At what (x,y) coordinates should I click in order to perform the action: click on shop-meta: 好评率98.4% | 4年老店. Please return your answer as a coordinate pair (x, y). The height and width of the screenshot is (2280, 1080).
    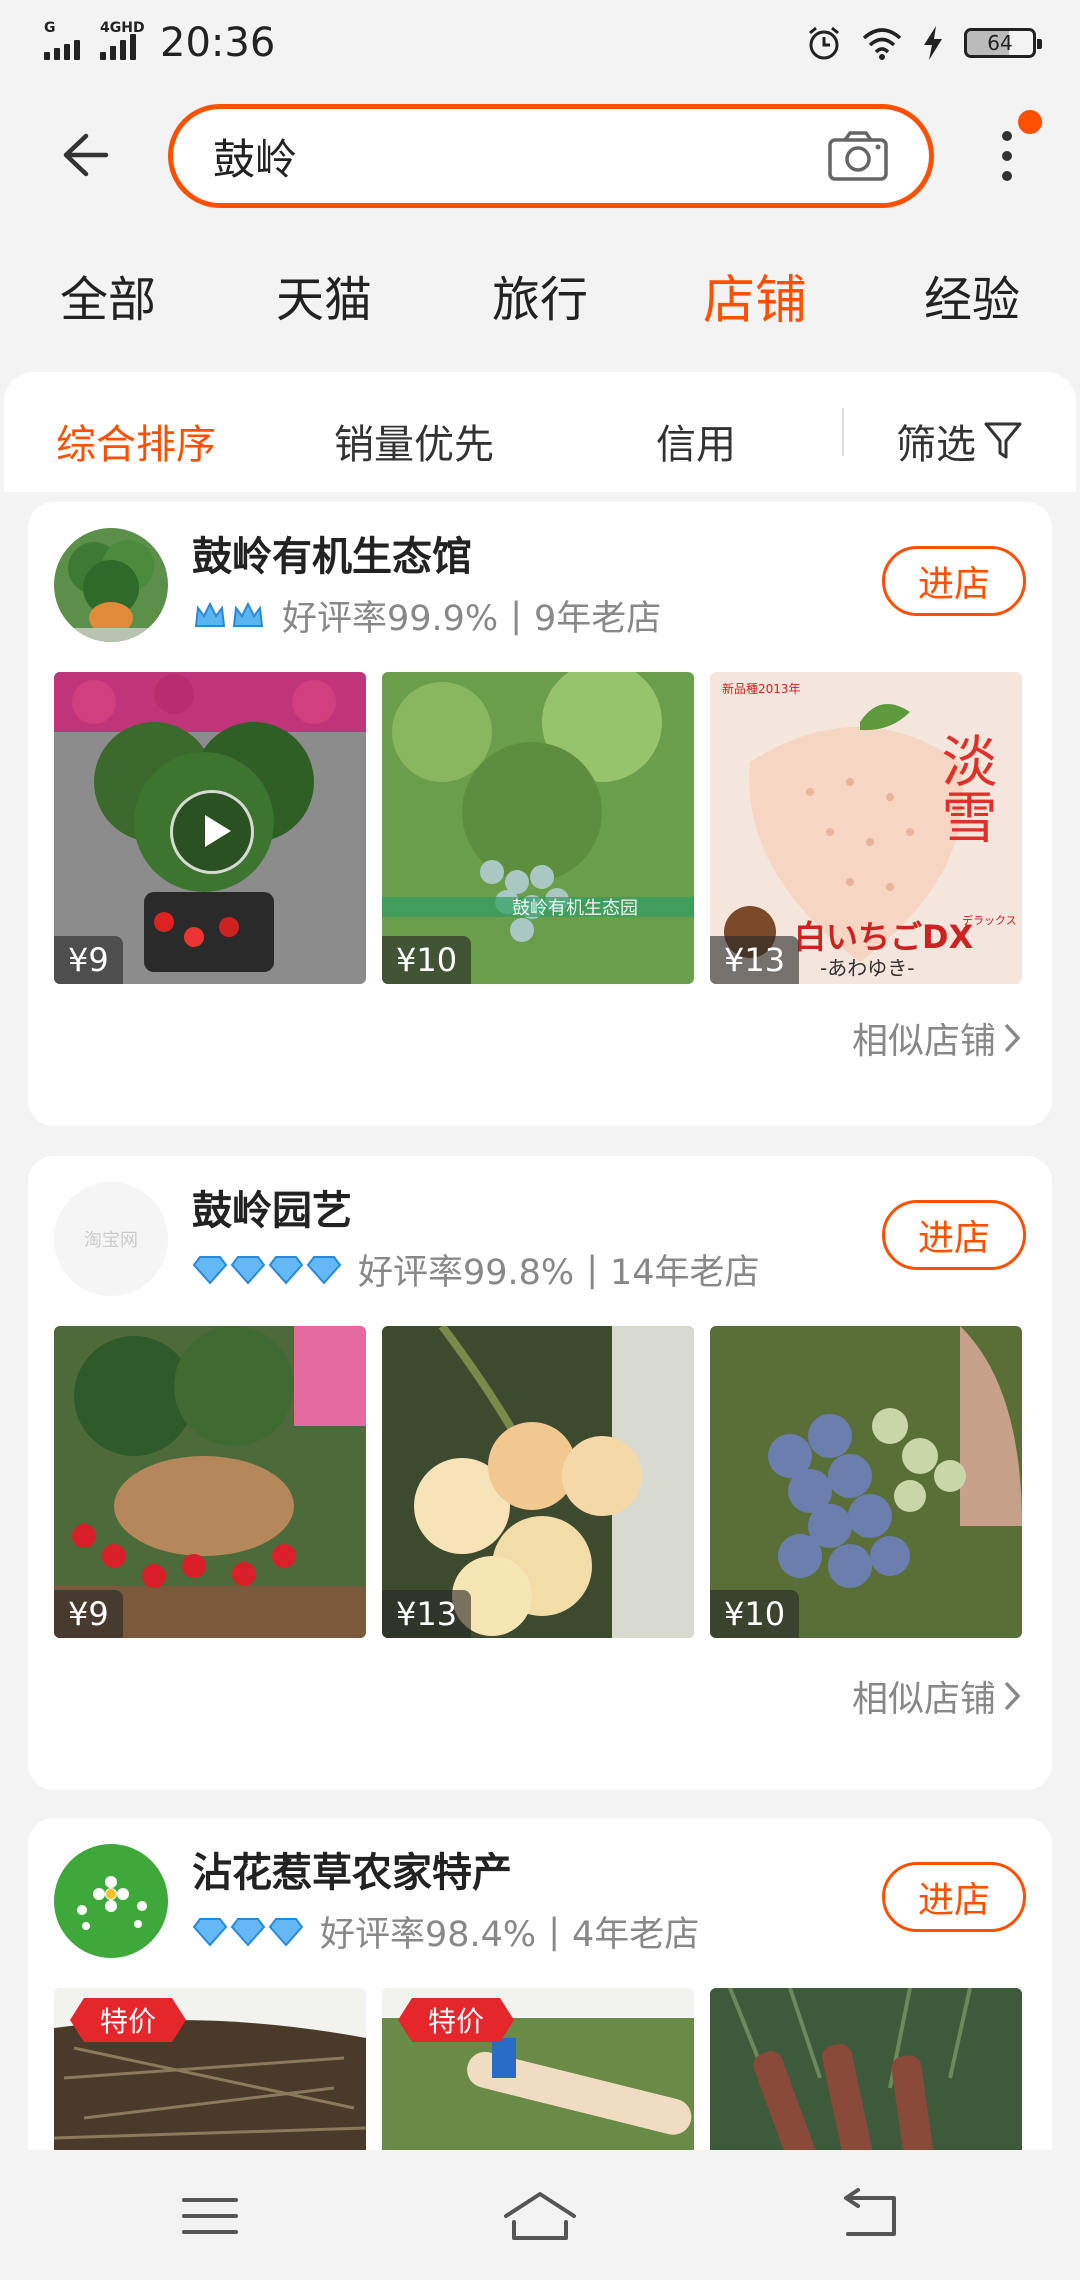
    Looking at the image, I should click on (445, 1931).